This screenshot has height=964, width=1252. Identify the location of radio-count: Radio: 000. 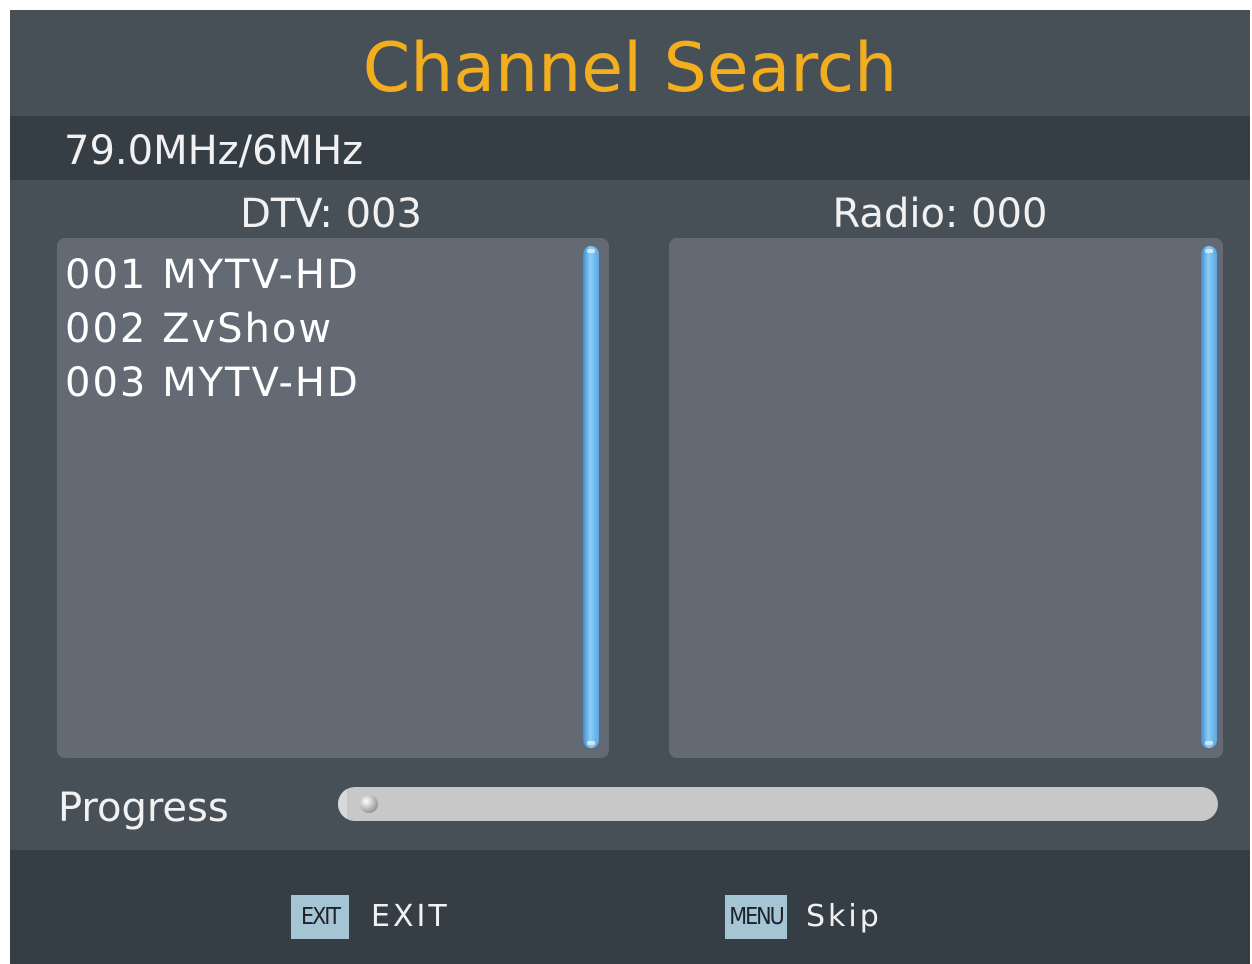
(940, 214).